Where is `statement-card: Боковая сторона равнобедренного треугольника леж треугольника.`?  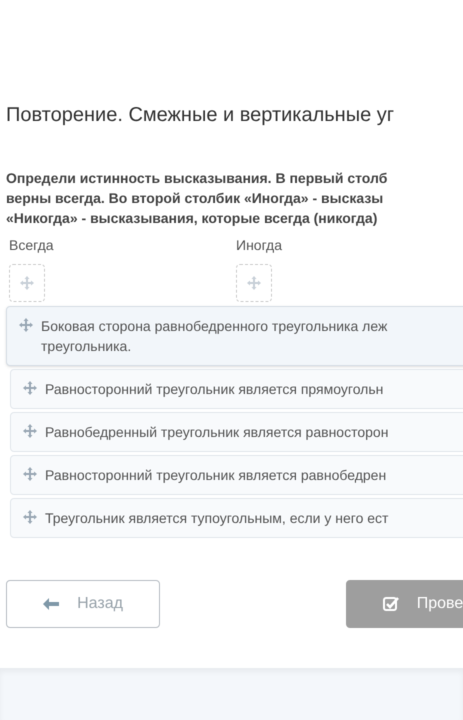 statement-card: Боковая сторона равнобедренного треугольника леж треугольника. is located at coordinates (234, 336).